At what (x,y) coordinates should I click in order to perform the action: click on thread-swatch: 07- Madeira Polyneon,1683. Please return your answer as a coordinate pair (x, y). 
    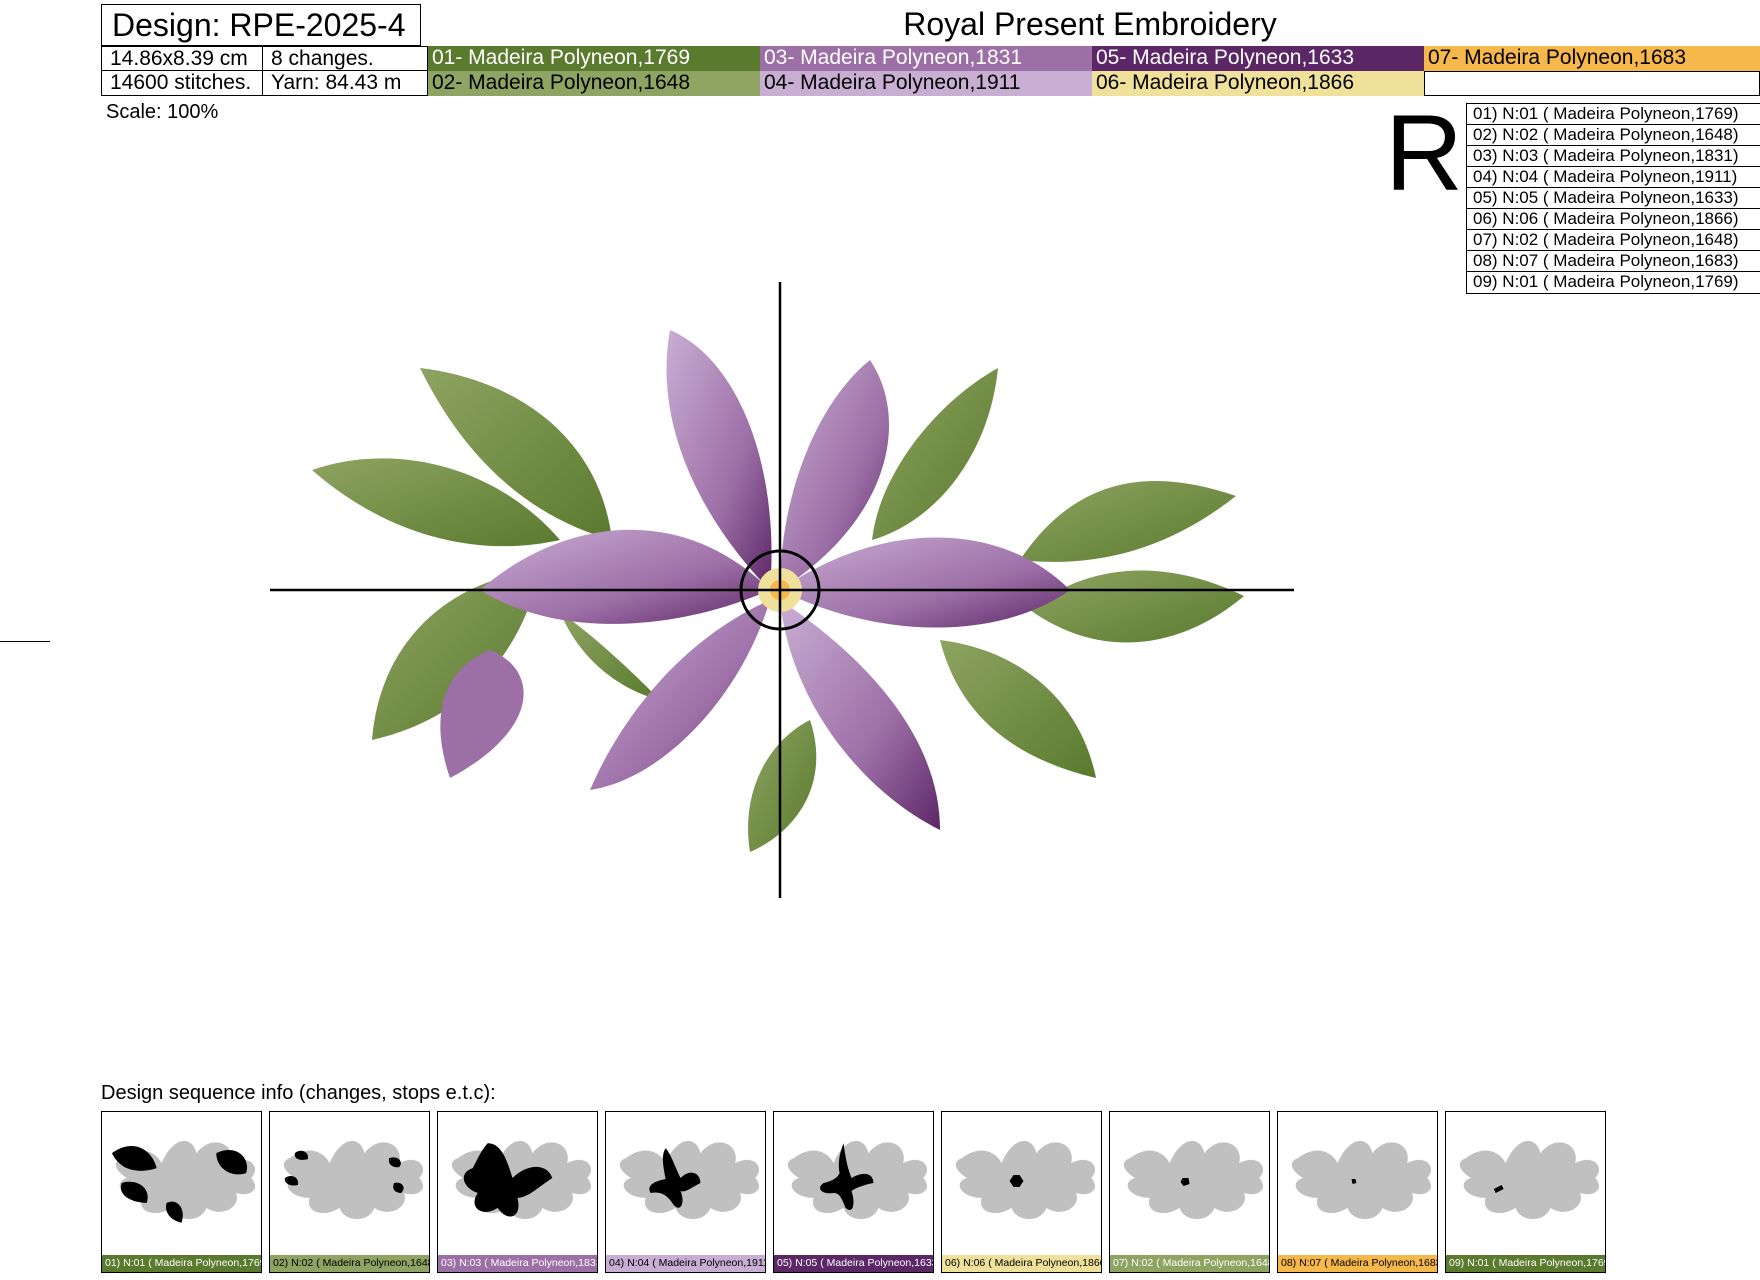
    Looking at the image, I should click on (1592, 58).